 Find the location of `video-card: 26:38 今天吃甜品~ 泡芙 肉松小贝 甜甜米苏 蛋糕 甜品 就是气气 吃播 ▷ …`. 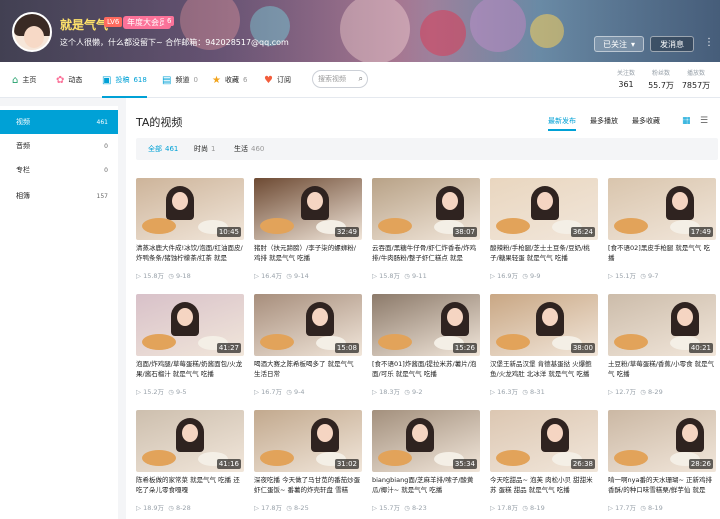

video-card: 26:38 今天吃甜品~ 泡芙 肉松小贝 甜甜米苏 蛋糕 甜品 就是气气 吃播 ▷ … is located at coordinates (544, 463).